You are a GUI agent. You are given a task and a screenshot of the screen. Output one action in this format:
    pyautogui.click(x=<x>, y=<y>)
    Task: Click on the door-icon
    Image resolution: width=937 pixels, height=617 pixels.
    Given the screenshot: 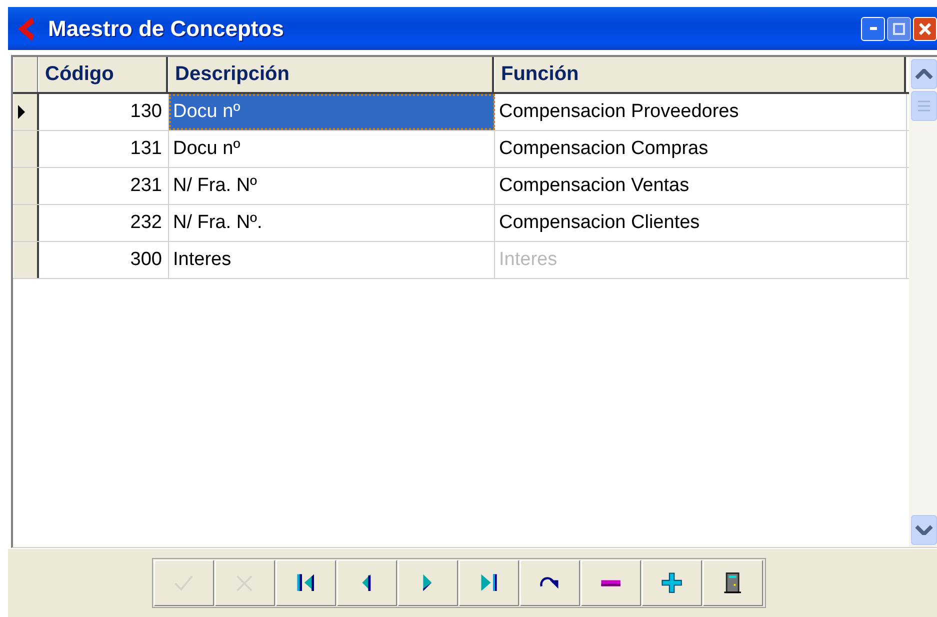 What is the action you would take?
    pyautogui.click(x=732, y=583)
    